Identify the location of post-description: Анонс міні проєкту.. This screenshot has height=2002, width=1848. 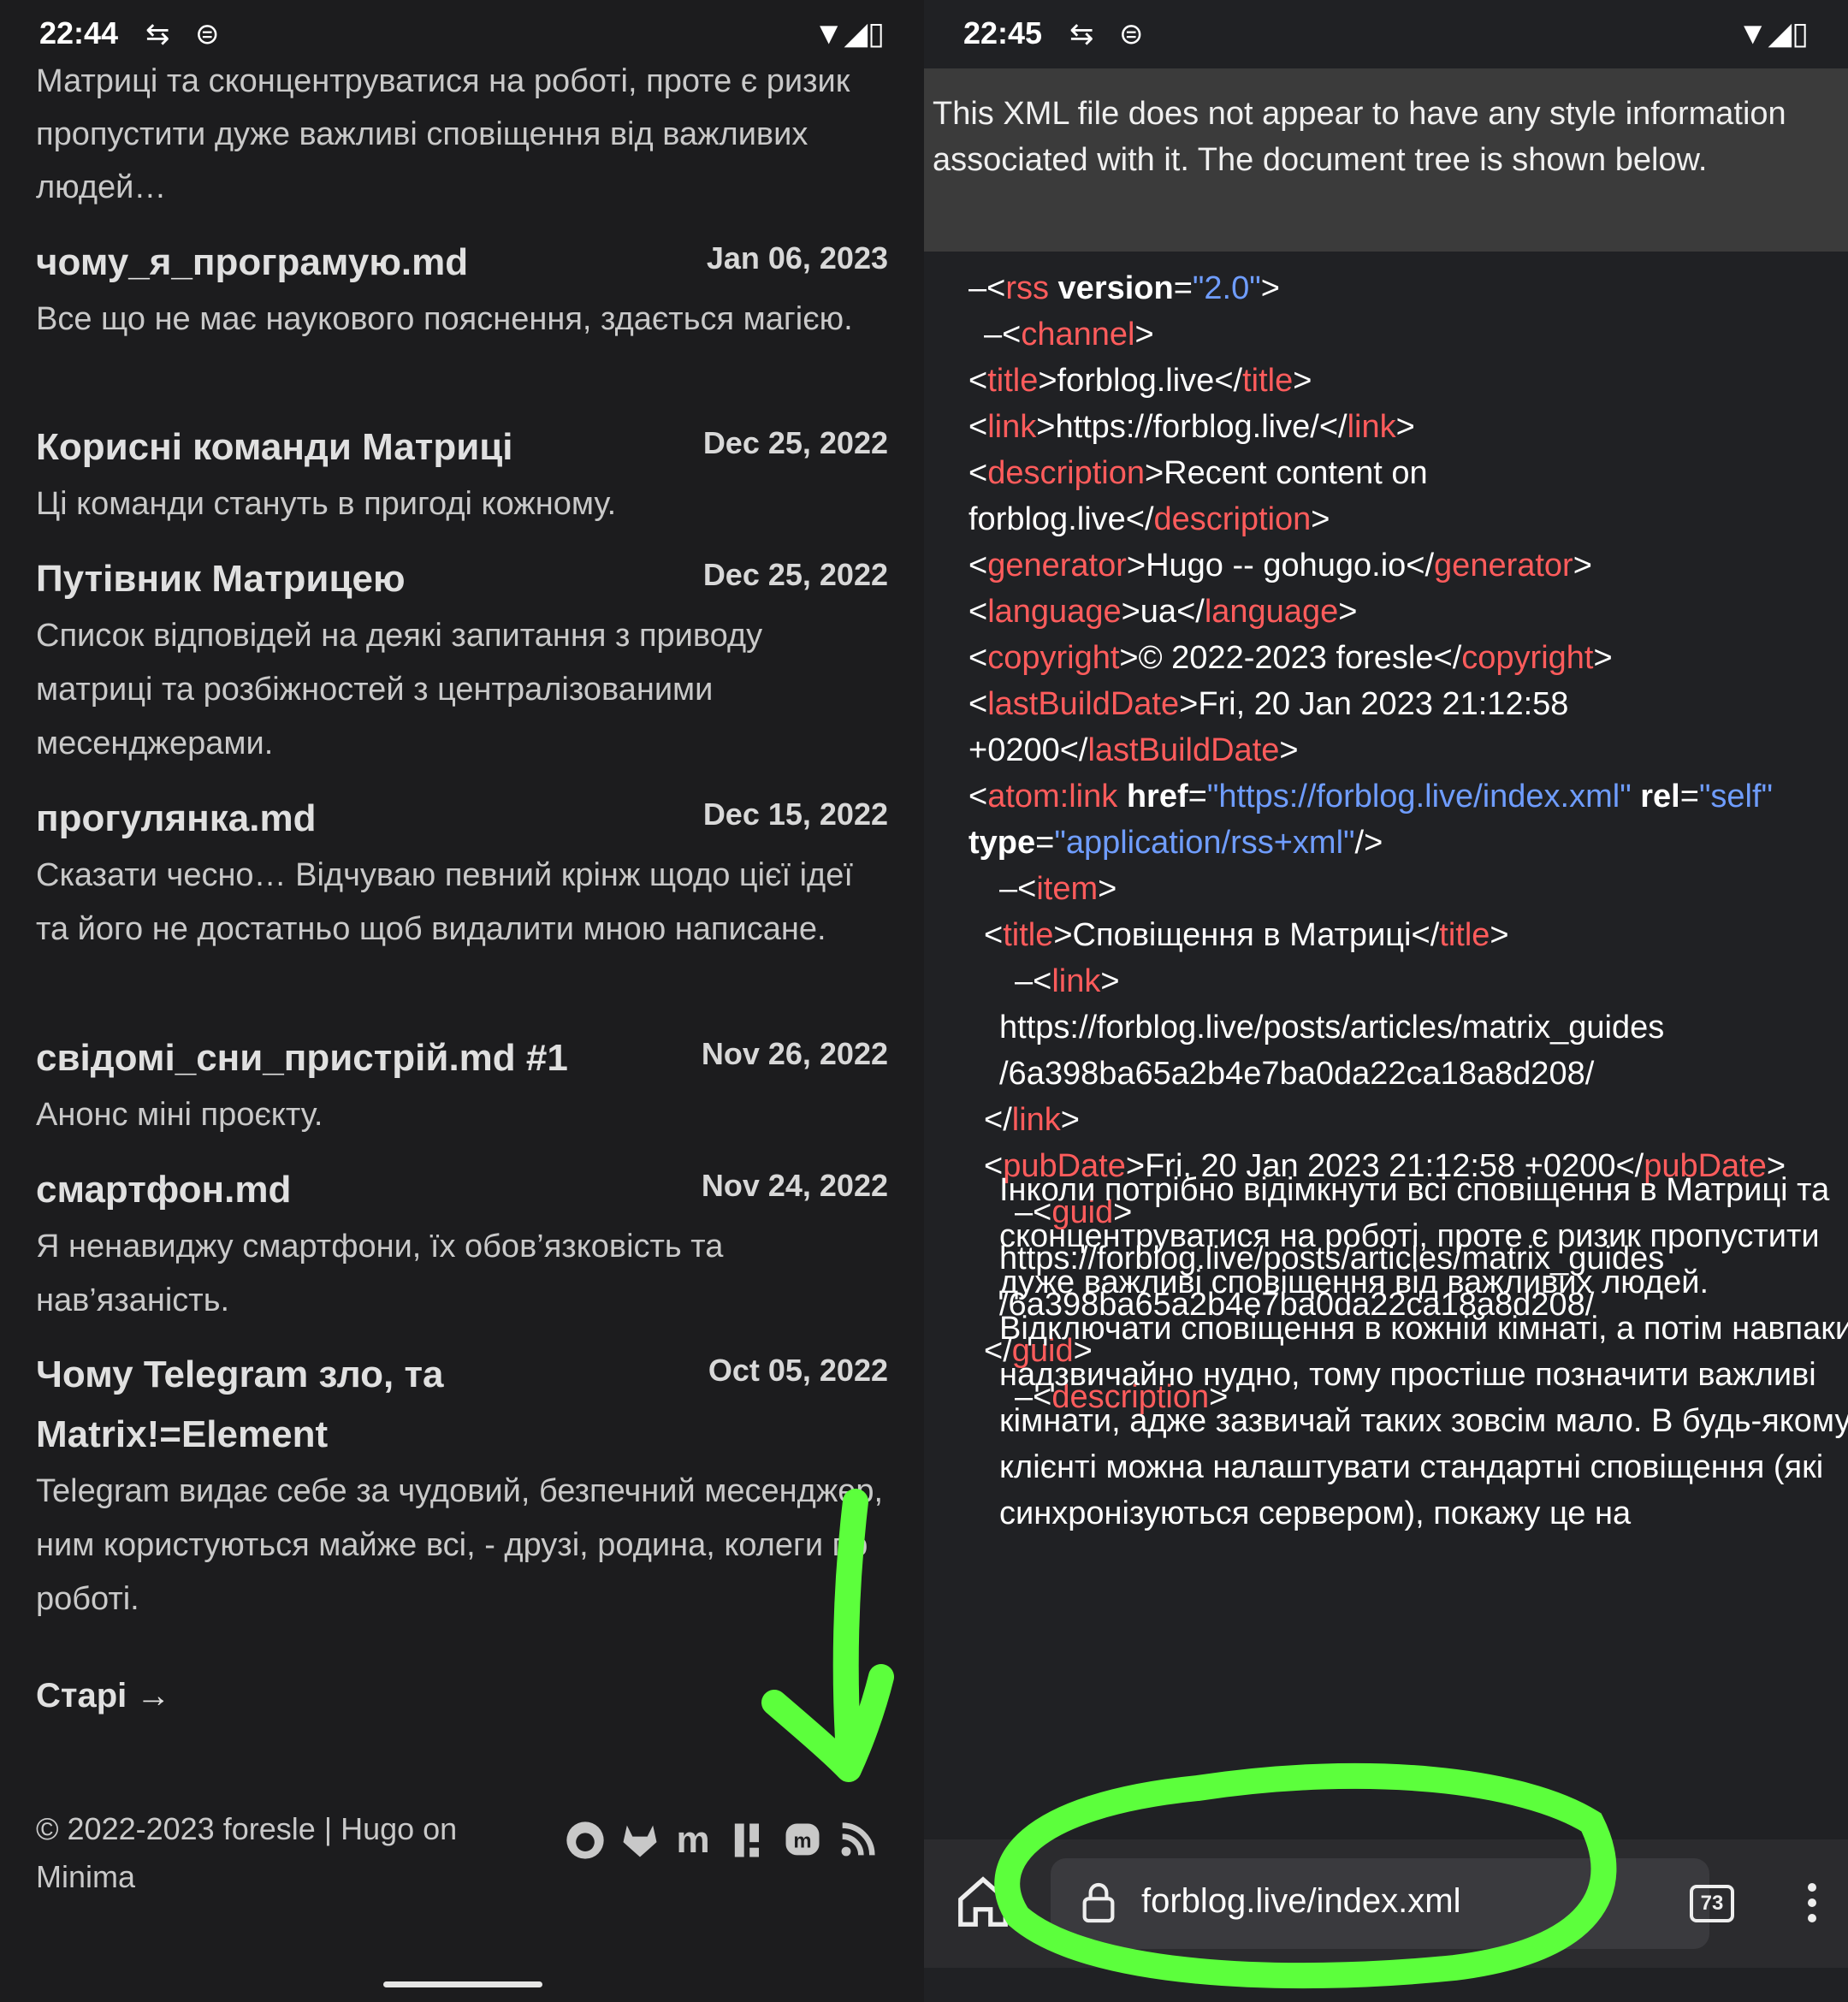
(179, 1115).